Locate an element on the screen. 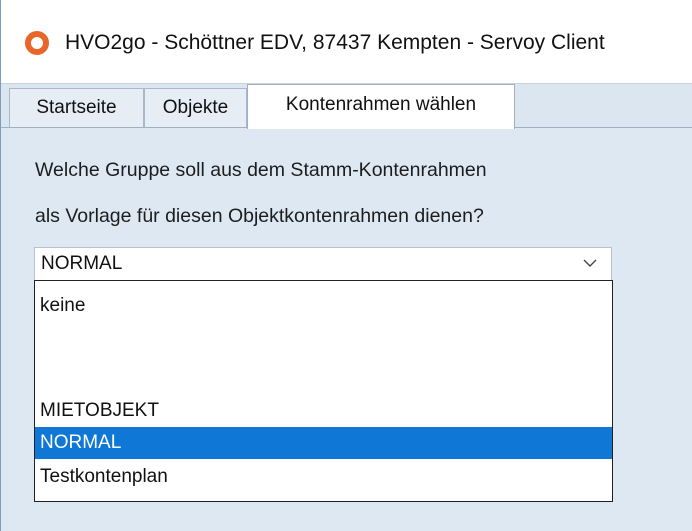 The width and height of the screenshot is (692, 531). app-logo-icon is located at coordinates (37, 43).